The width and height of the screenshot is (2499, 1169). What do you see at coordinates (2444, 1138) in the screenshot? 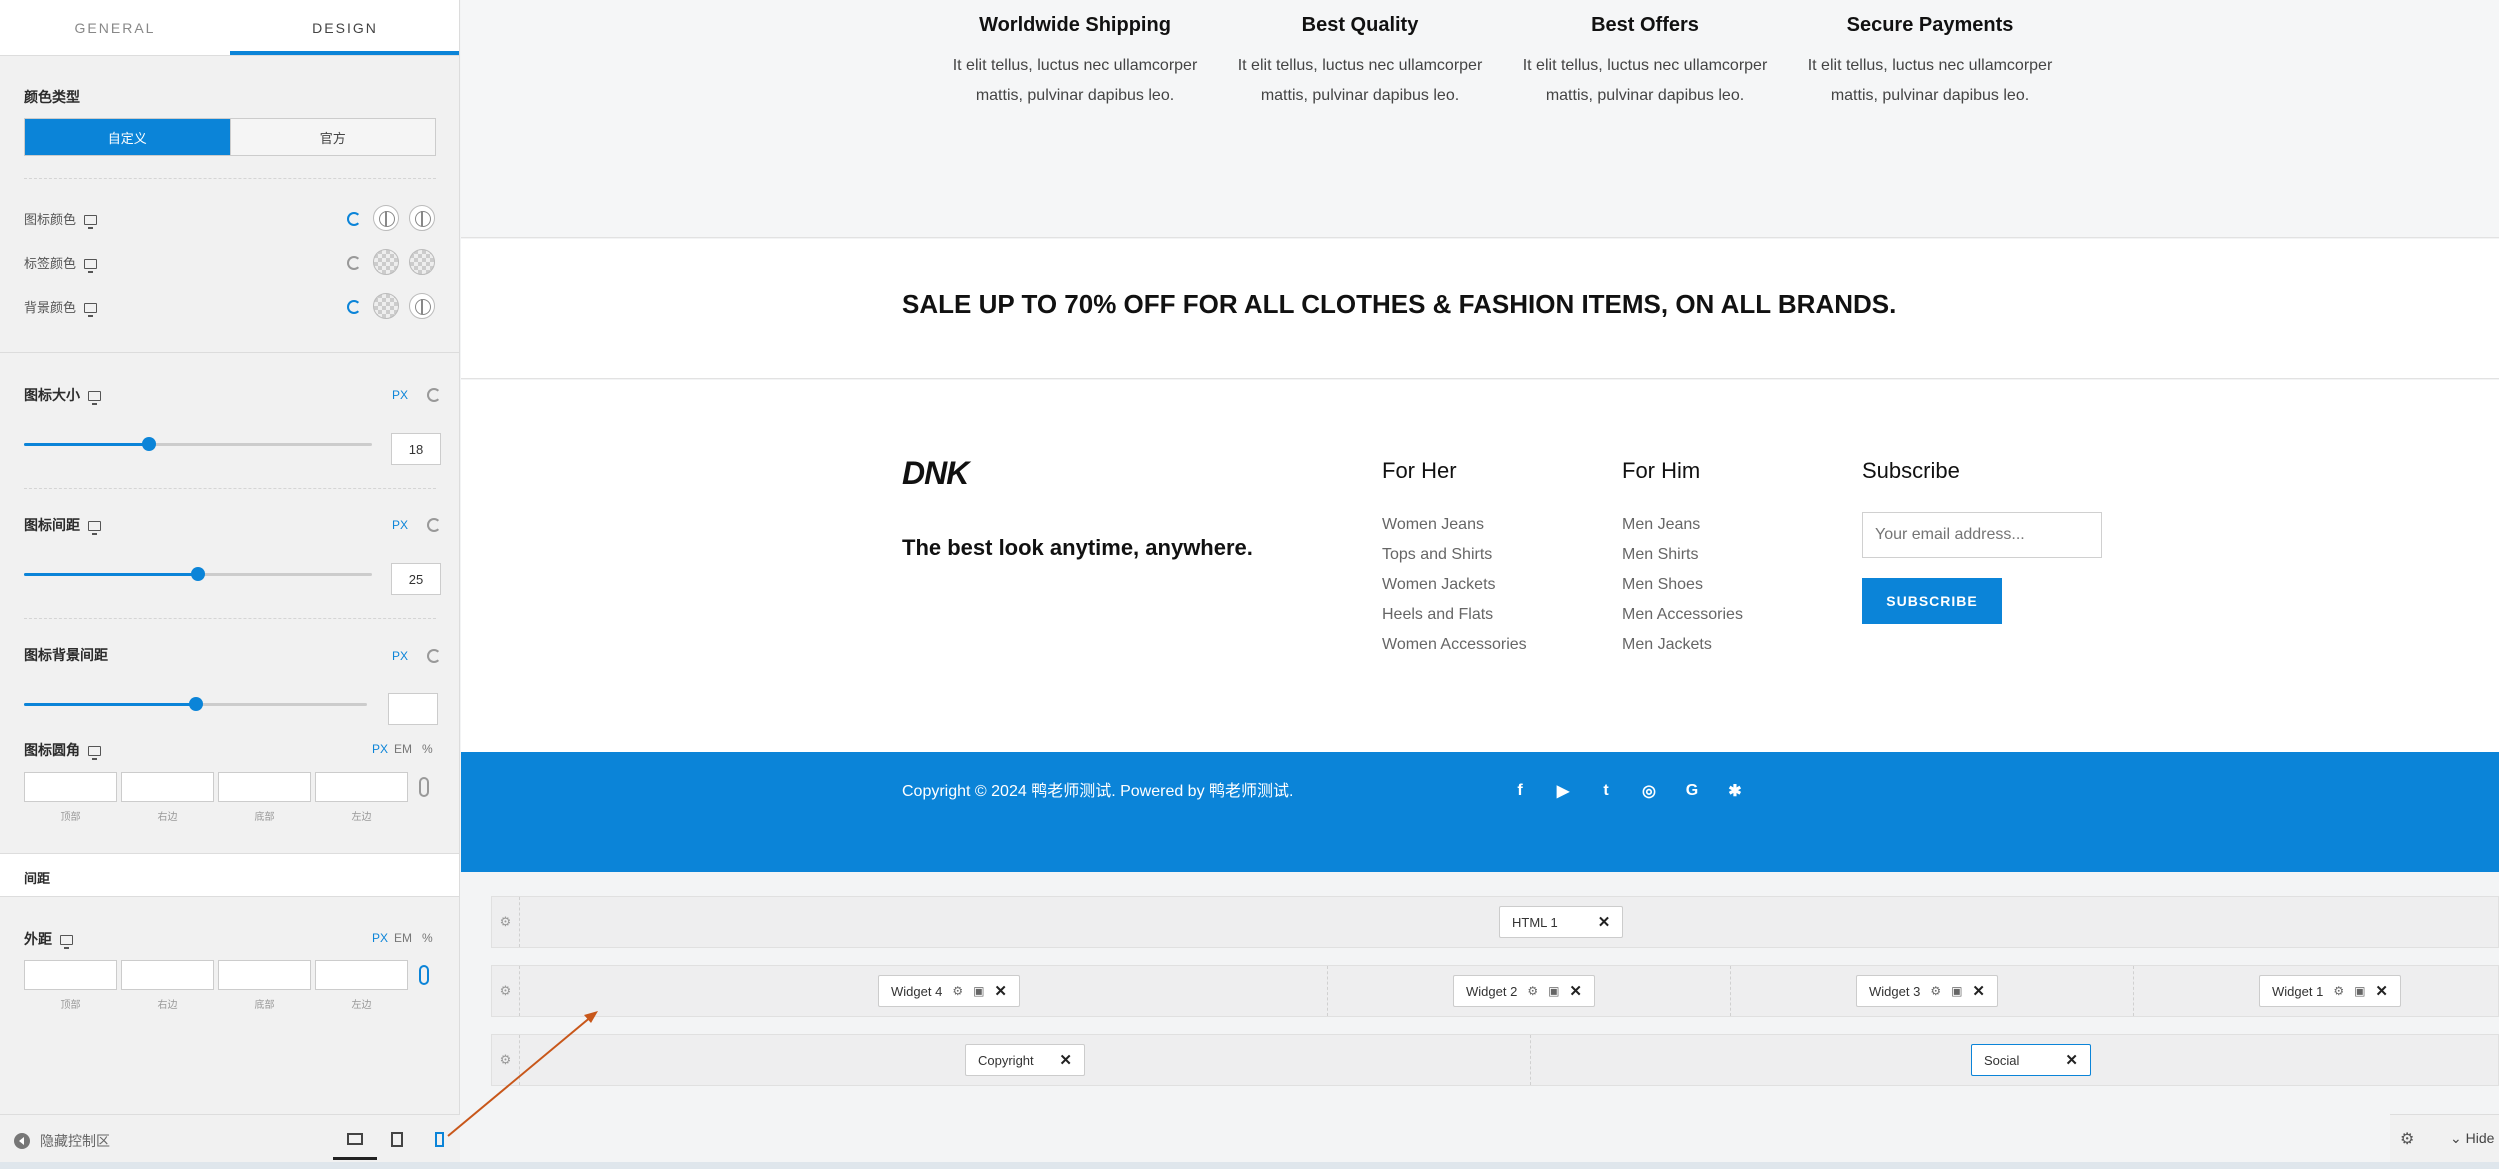
I see `builder-footer-controls: ⚙ ⌄ Hide` at bounding box center [2444, 1138].